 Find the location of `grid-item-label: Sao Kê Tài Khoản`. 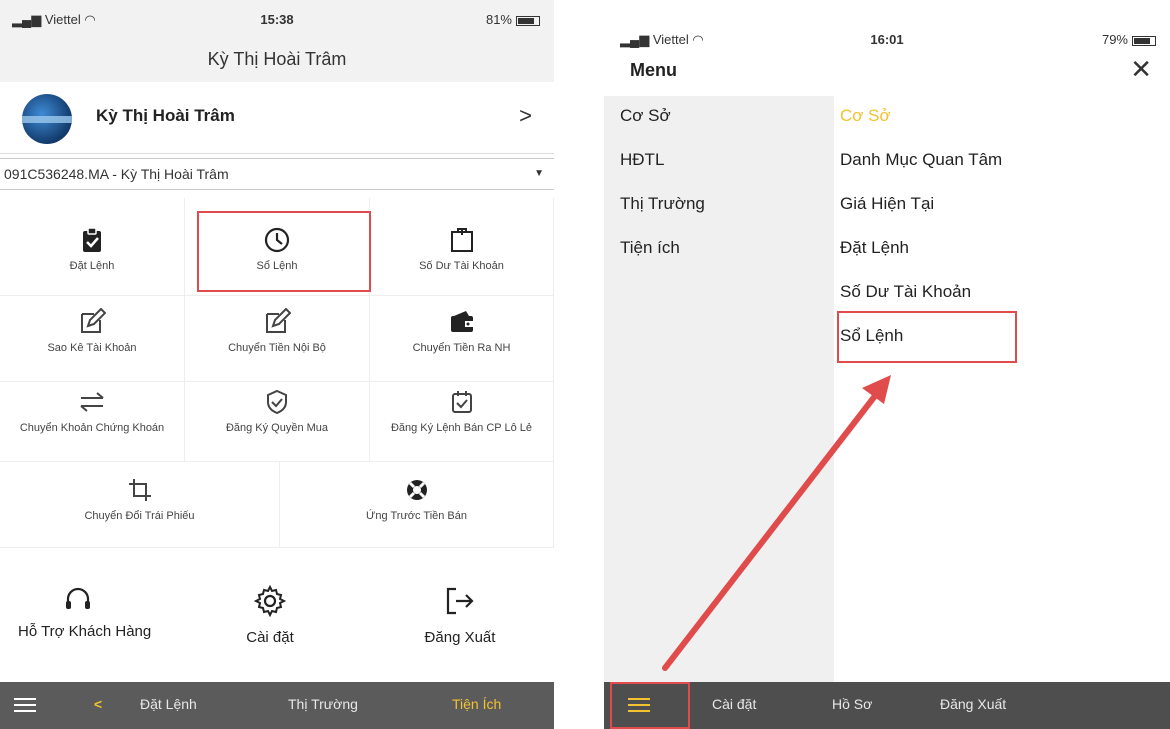

grid-item-label: Sao Kê Tài Khoản is located at coordinates (92, 348).